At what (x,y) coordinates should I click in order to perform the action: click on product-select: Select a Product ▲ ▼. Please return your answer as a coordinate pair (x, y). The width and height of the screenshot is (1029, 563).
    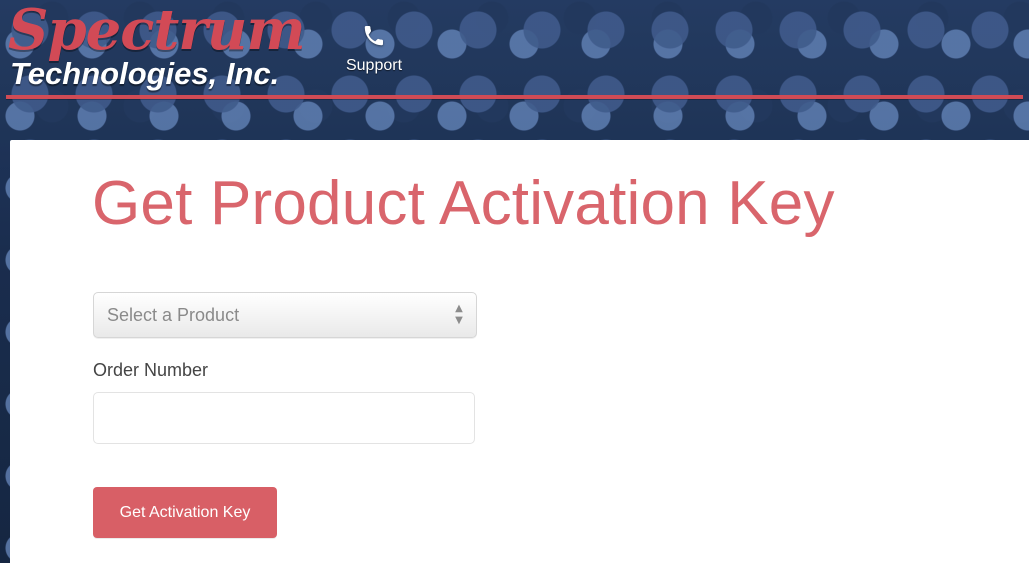
    Looking at the image, I should click on (285, 315).